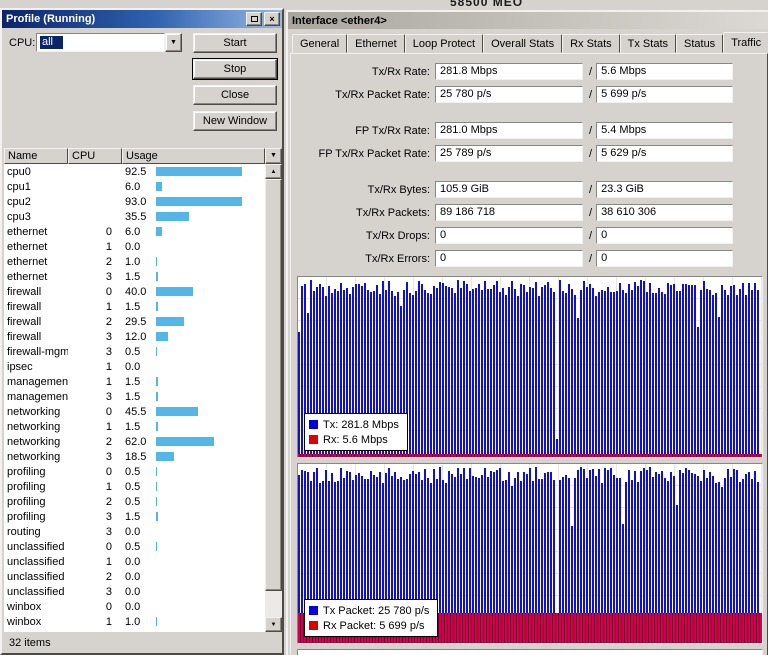  I want to click on tx-rx-bytes-rx-input: 23.3 GiB, so click(665, 189).